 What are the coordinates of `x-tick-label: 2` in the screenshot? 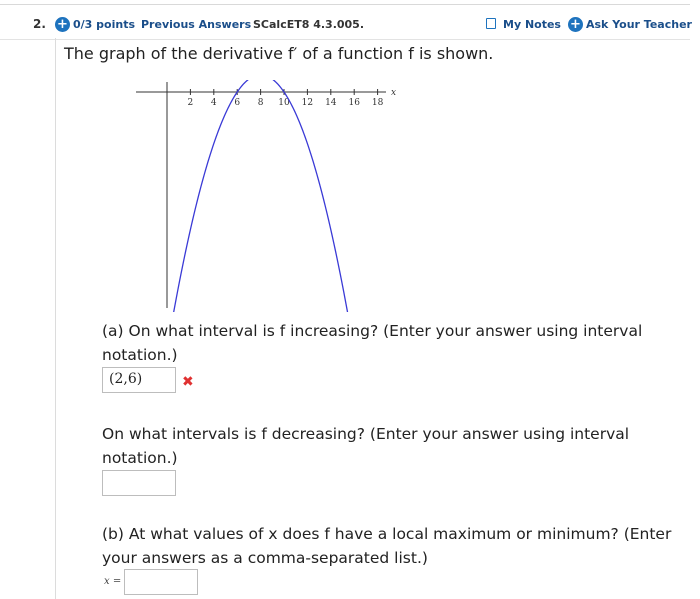 It's located at (191, 103).